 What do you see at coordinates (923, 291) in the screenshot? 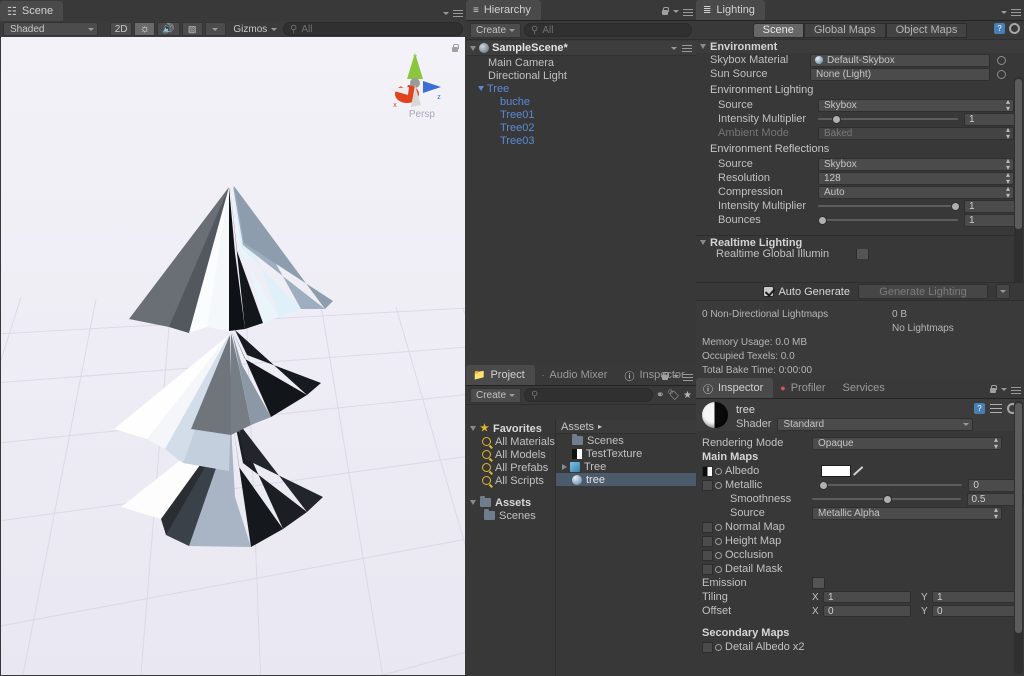
I see `generate-lighting-button: Generate Lighting` at bounding box center [923, 291].